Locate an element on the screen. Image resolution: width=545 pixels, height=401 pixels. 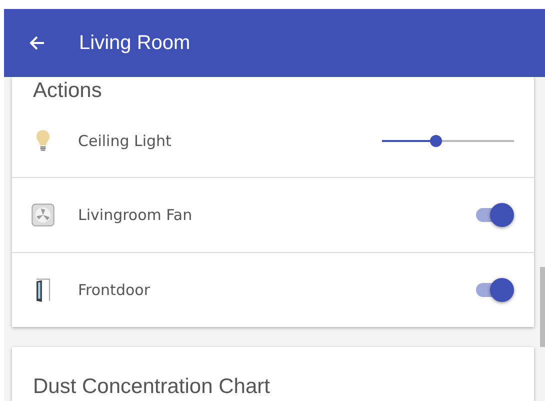
page-title: Living Room is located at coordinates (134, 43).